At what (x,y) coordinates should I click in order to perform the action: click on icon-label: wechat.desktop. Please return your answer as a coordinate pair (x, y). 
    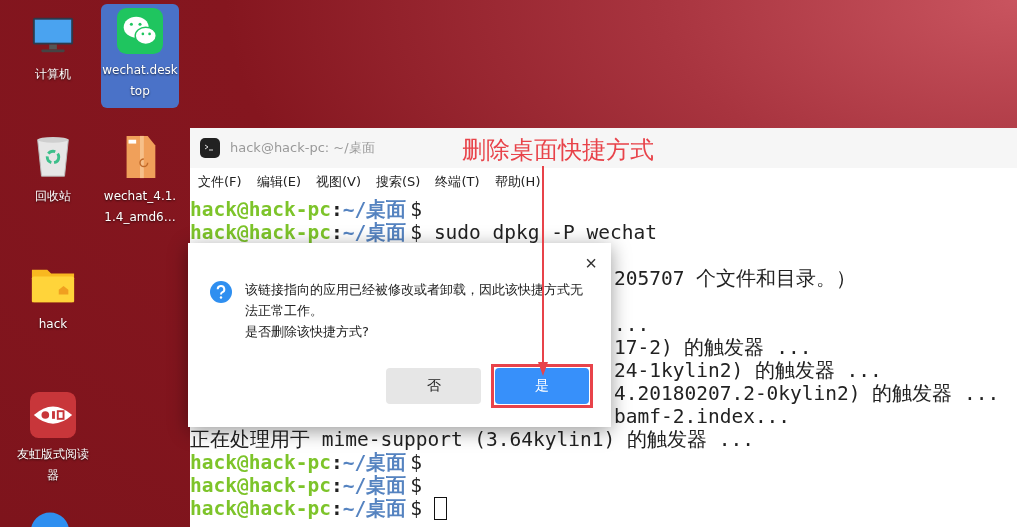
    Looking at the image, I should click on (140, 81).